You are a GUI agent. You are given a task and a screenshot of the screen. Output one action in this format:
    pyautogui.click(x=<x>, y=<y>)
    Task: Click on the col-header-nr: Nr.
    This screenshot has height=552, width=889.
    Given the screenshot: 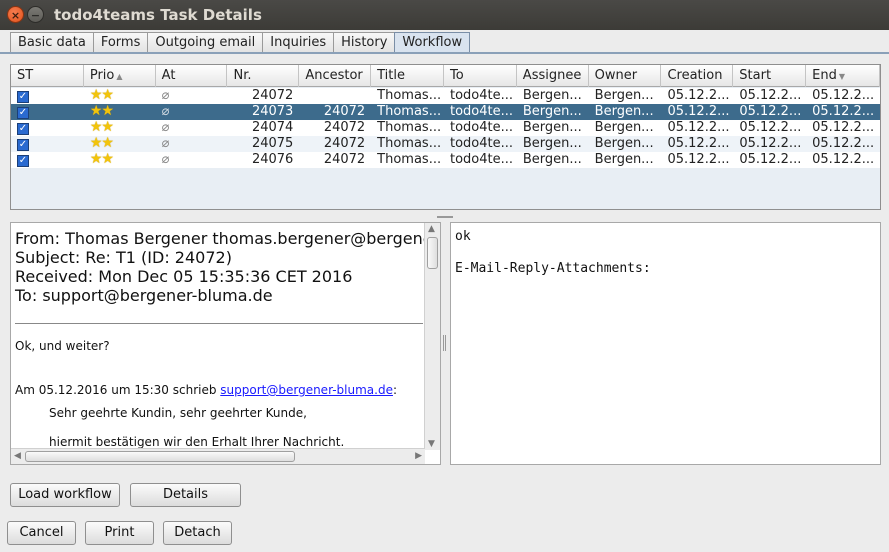 What is the action you would take?
    pyautogui.click(x=263, y=76)
    